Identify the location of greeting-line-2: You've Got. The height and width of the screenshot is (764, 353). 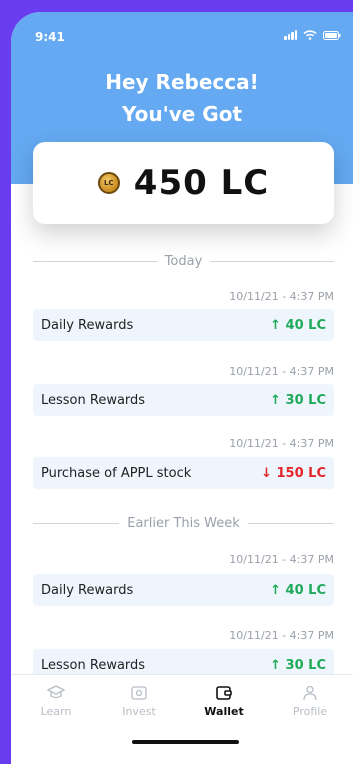
(182, 114).